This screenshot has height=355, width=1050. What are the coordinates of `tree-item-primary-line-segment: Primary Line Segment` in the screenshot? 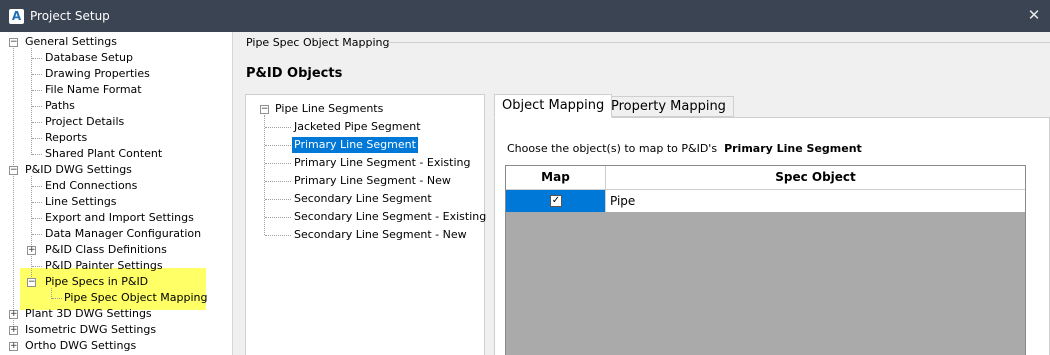 It's located at (355, 145).